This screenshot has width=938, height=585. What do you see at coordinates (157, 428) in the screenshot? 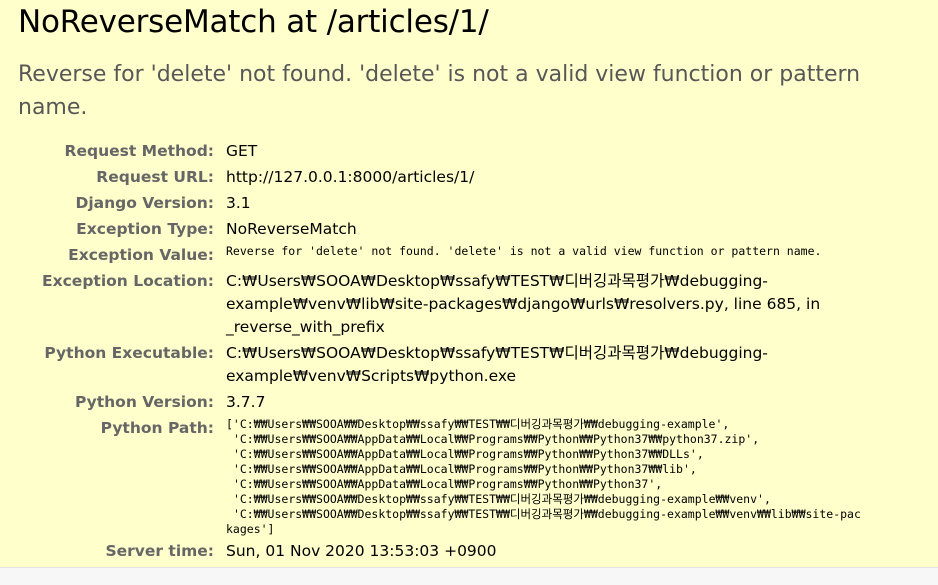
I see `meta-label: Python Path:` at bounding box center [157, 428].